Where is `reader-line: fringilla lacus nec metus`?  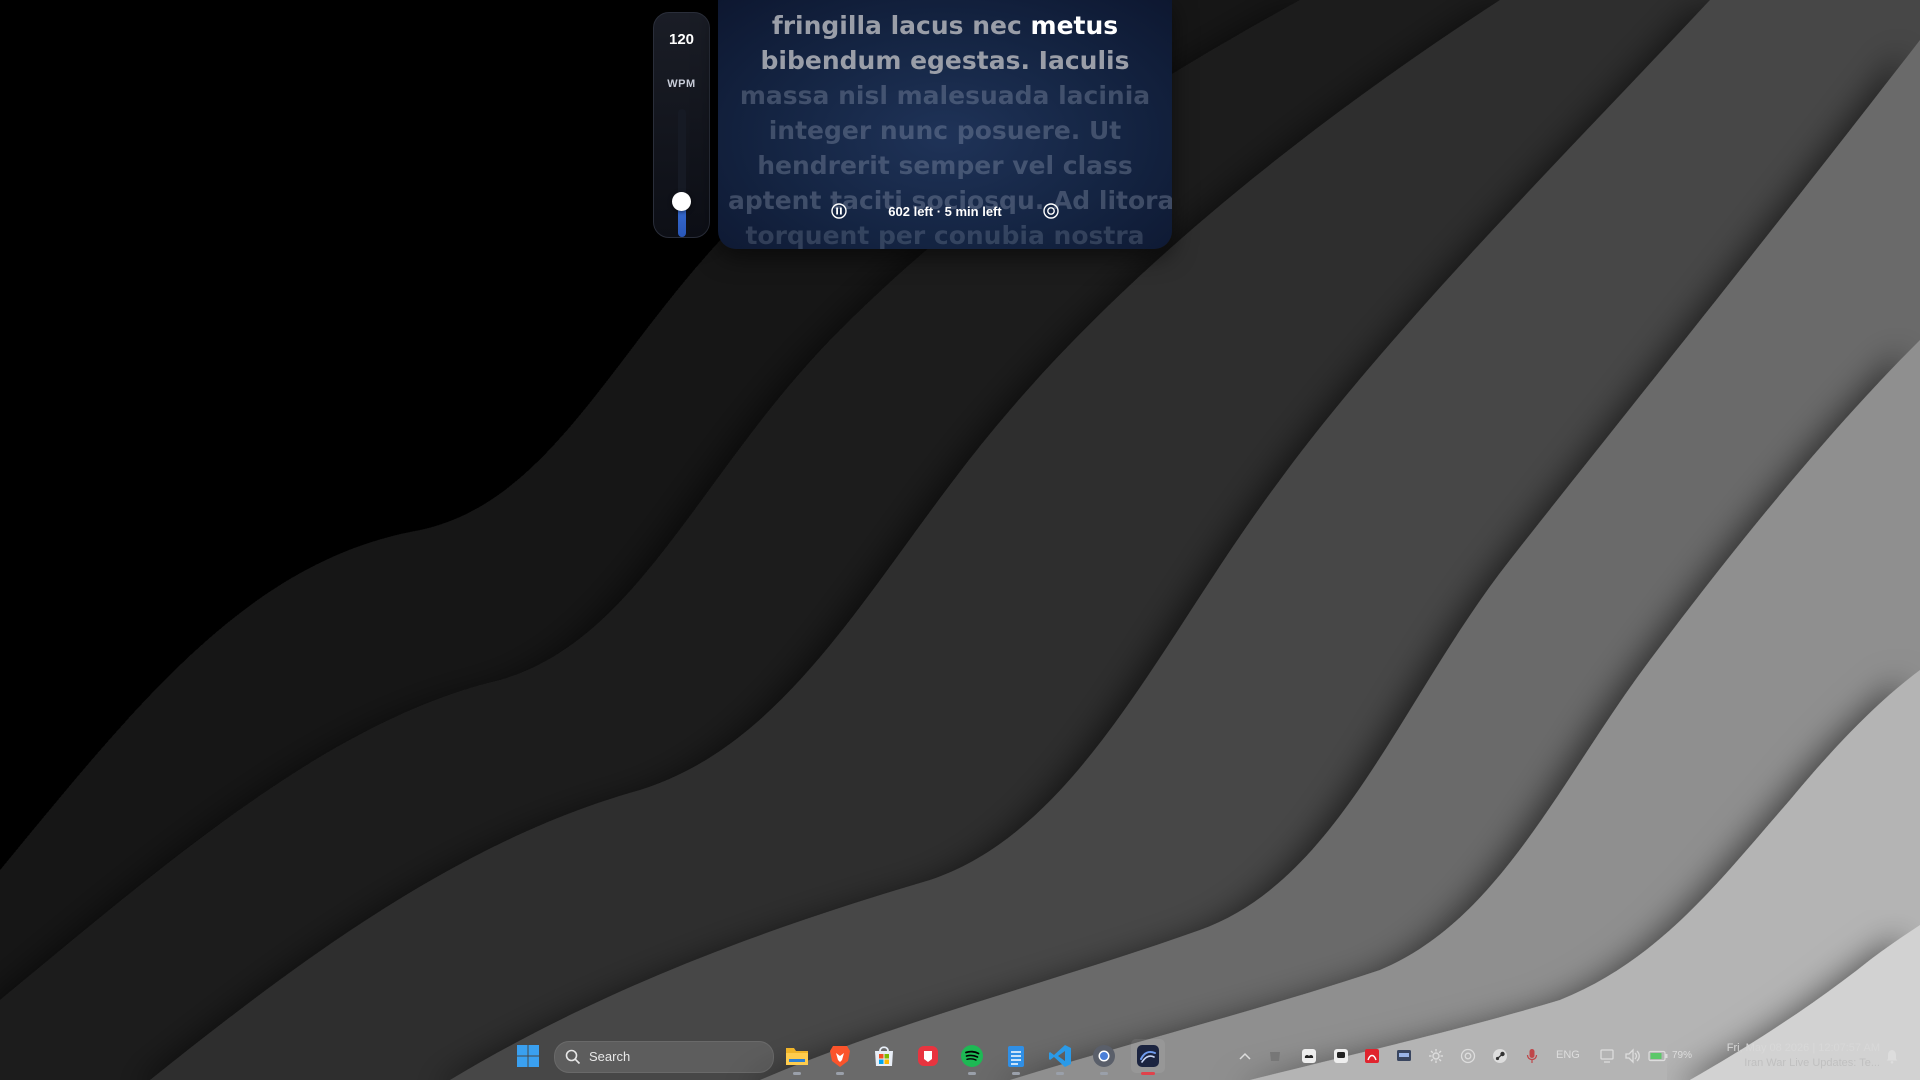
reader-line: fringilla lacus nec metus is located at coordinates (945, 25).